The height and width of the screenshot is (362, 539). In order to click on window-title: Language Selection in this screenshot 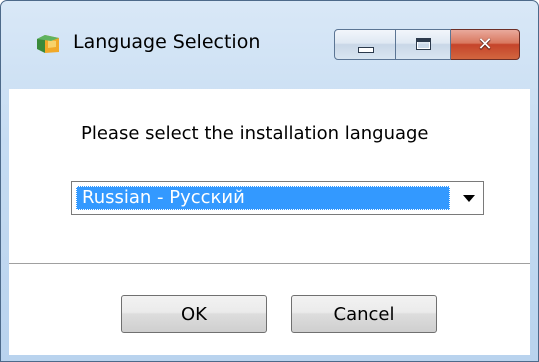, I will do `click(167, 42)`.